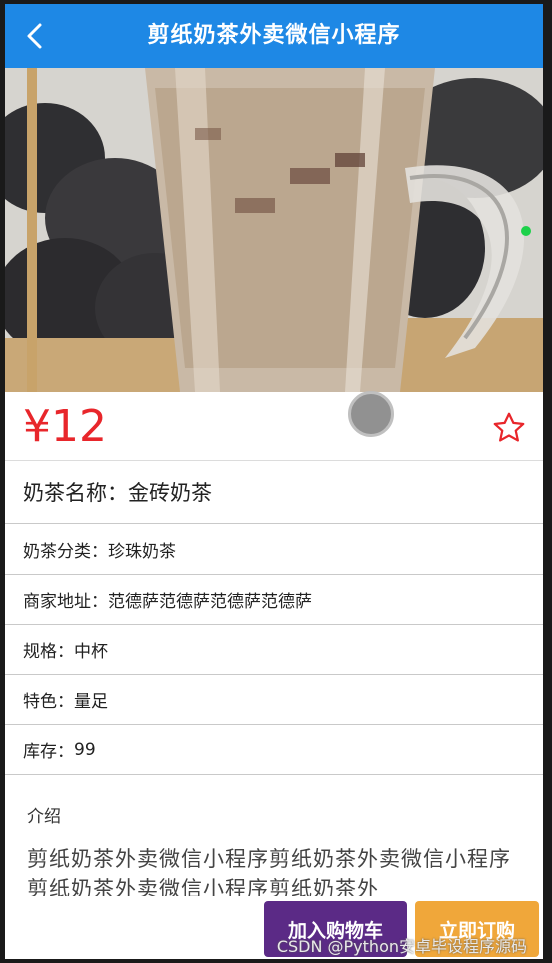 Image resolution: width=552 pixels, height=963 pixels. I want to click on feature-row: 特色： 量足, so click(274, 700).